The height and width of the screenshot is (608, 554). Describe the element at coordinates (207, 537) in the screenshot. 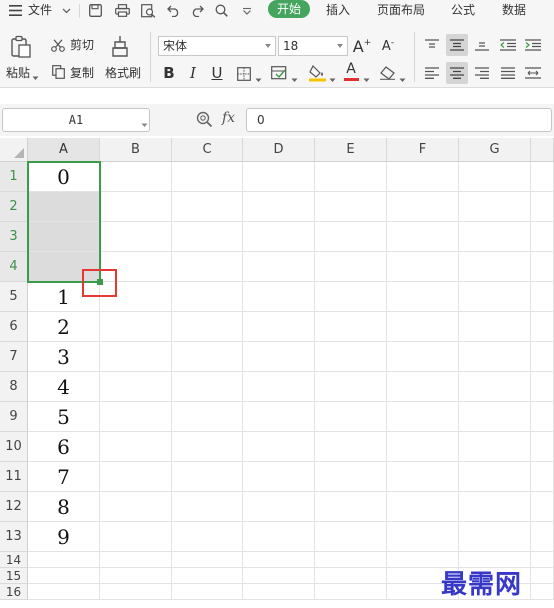

I see `cell-c13` at that location.